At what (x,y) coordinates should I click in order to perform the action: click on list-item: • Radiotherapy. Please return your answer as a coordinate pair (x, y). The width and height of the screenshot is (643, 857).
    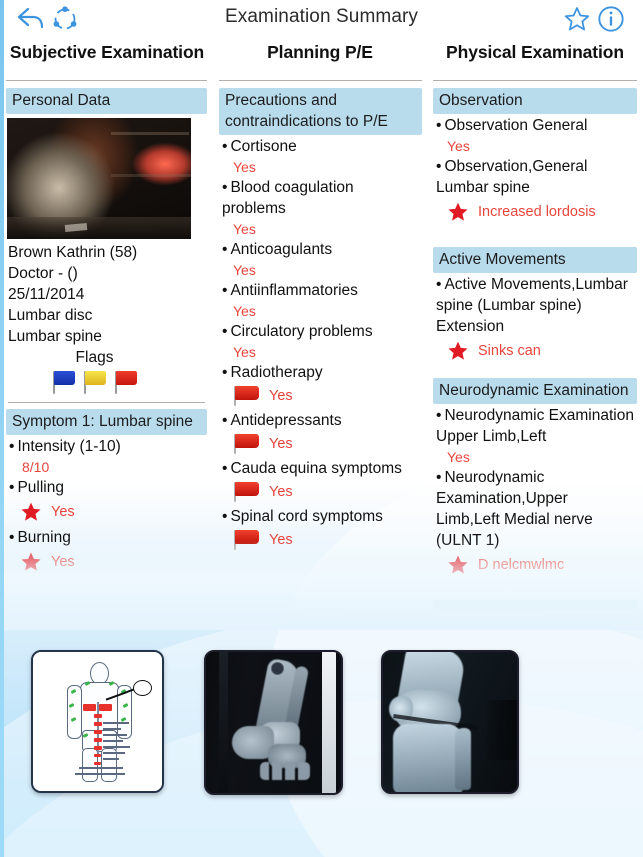
    Looking at the image, I should click on (272, 372).